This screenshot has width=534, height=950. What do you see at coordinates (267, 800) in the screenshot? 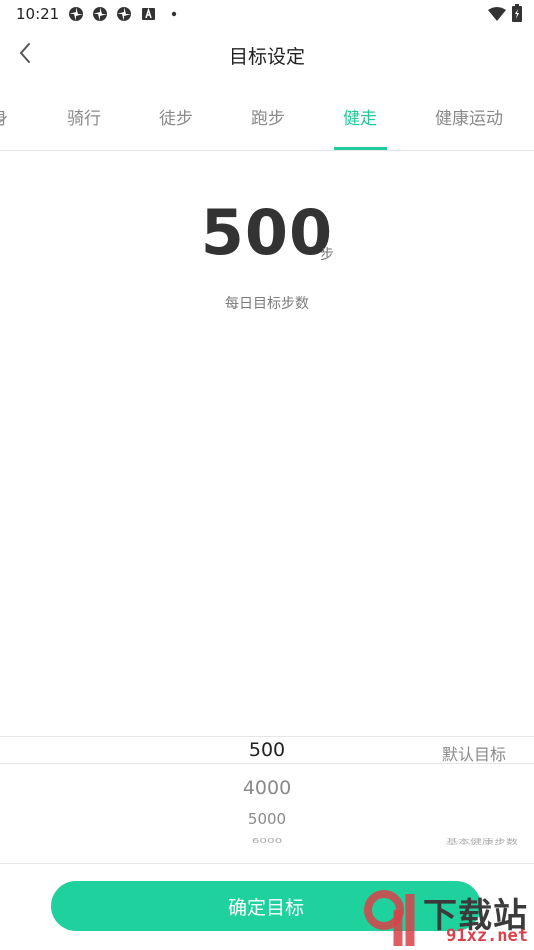
I see `goal-picker: 500 默认目标 4000 5000 6000 基本健康步数` at bounding box center [267, 800].